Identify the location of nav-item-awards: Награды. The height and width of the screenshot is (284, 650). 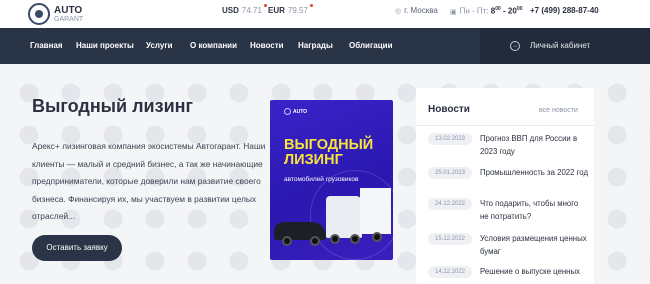
(315, 46).